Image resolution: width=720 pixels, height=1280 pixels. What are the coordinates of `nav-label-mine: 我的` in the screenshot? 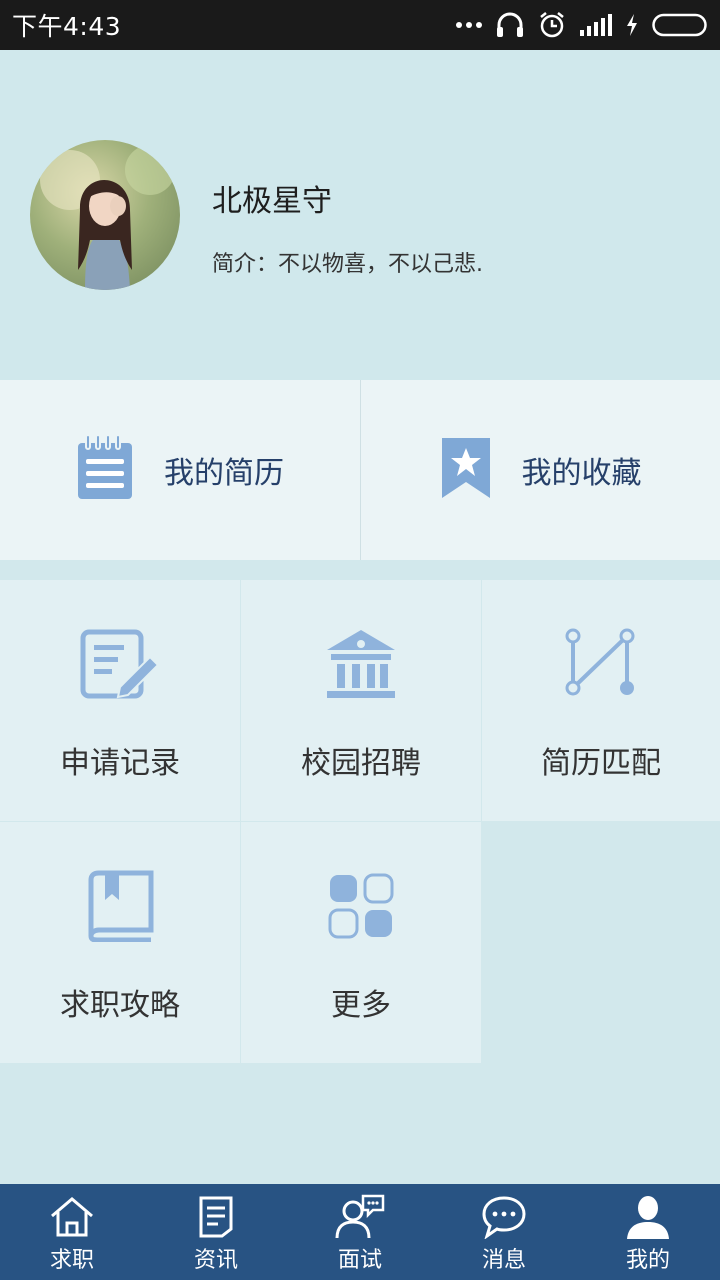 It's located at (647, 1260).